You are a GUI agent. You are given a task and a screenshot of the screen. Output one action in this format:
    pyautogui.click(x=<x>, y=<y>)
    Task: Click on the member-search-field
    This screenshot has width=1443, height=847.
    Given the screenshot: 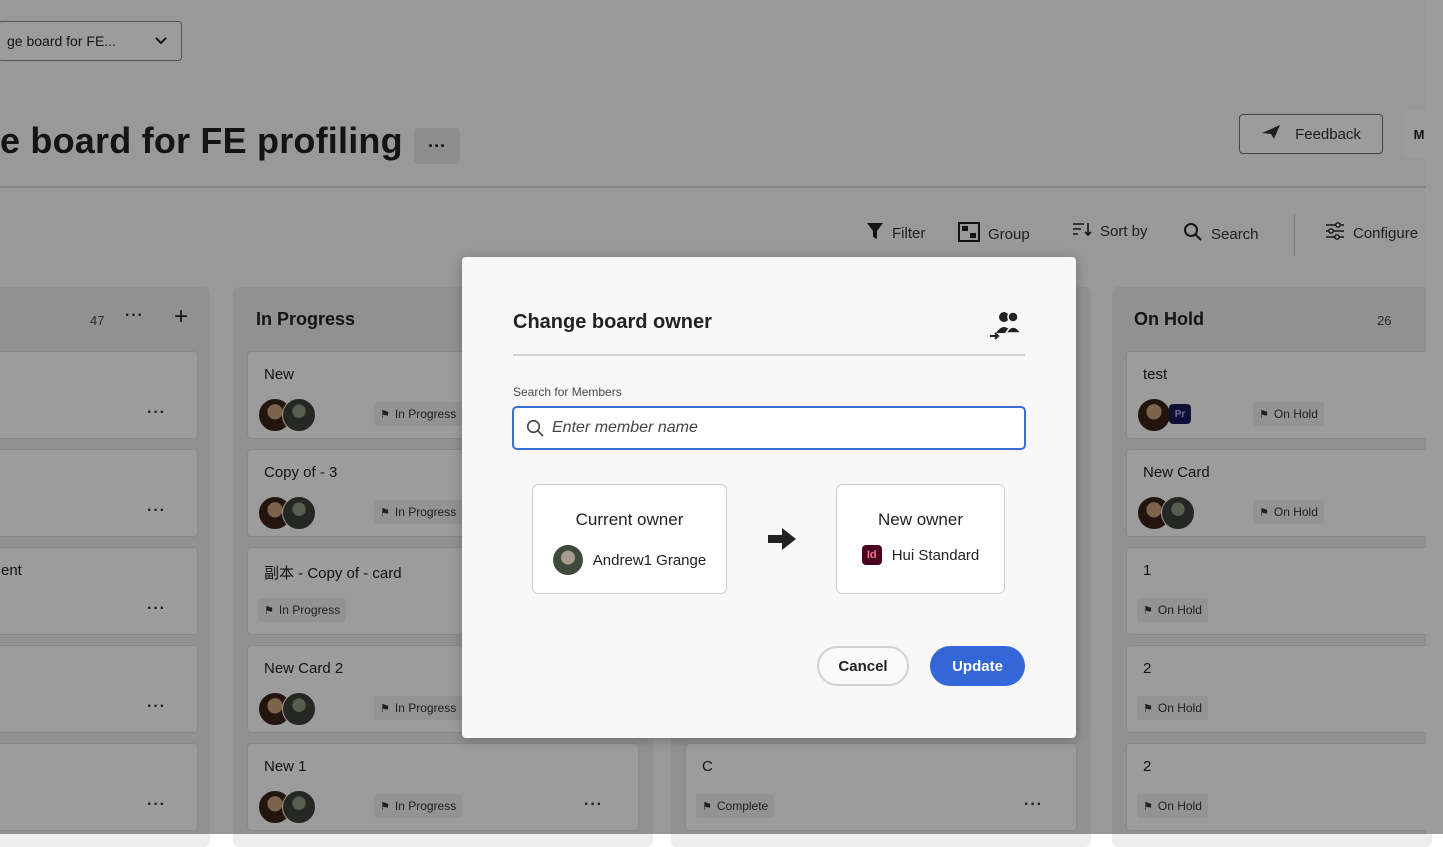 What is the action you would take?
    pyautogui.click(x=769, y=428)
    